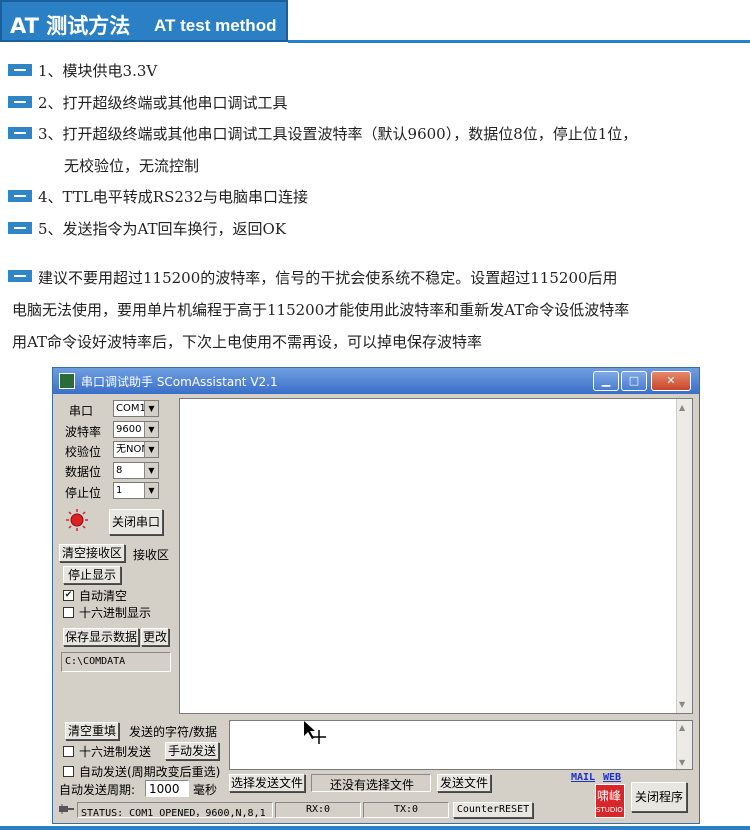 Image resolution: width=750 pixels, height=830 pixels. What do you see at coordinates (684, 556) in the screenshot?
I see `receive-scrollbar: ▲ ▼` at bounding box center [684, 556].